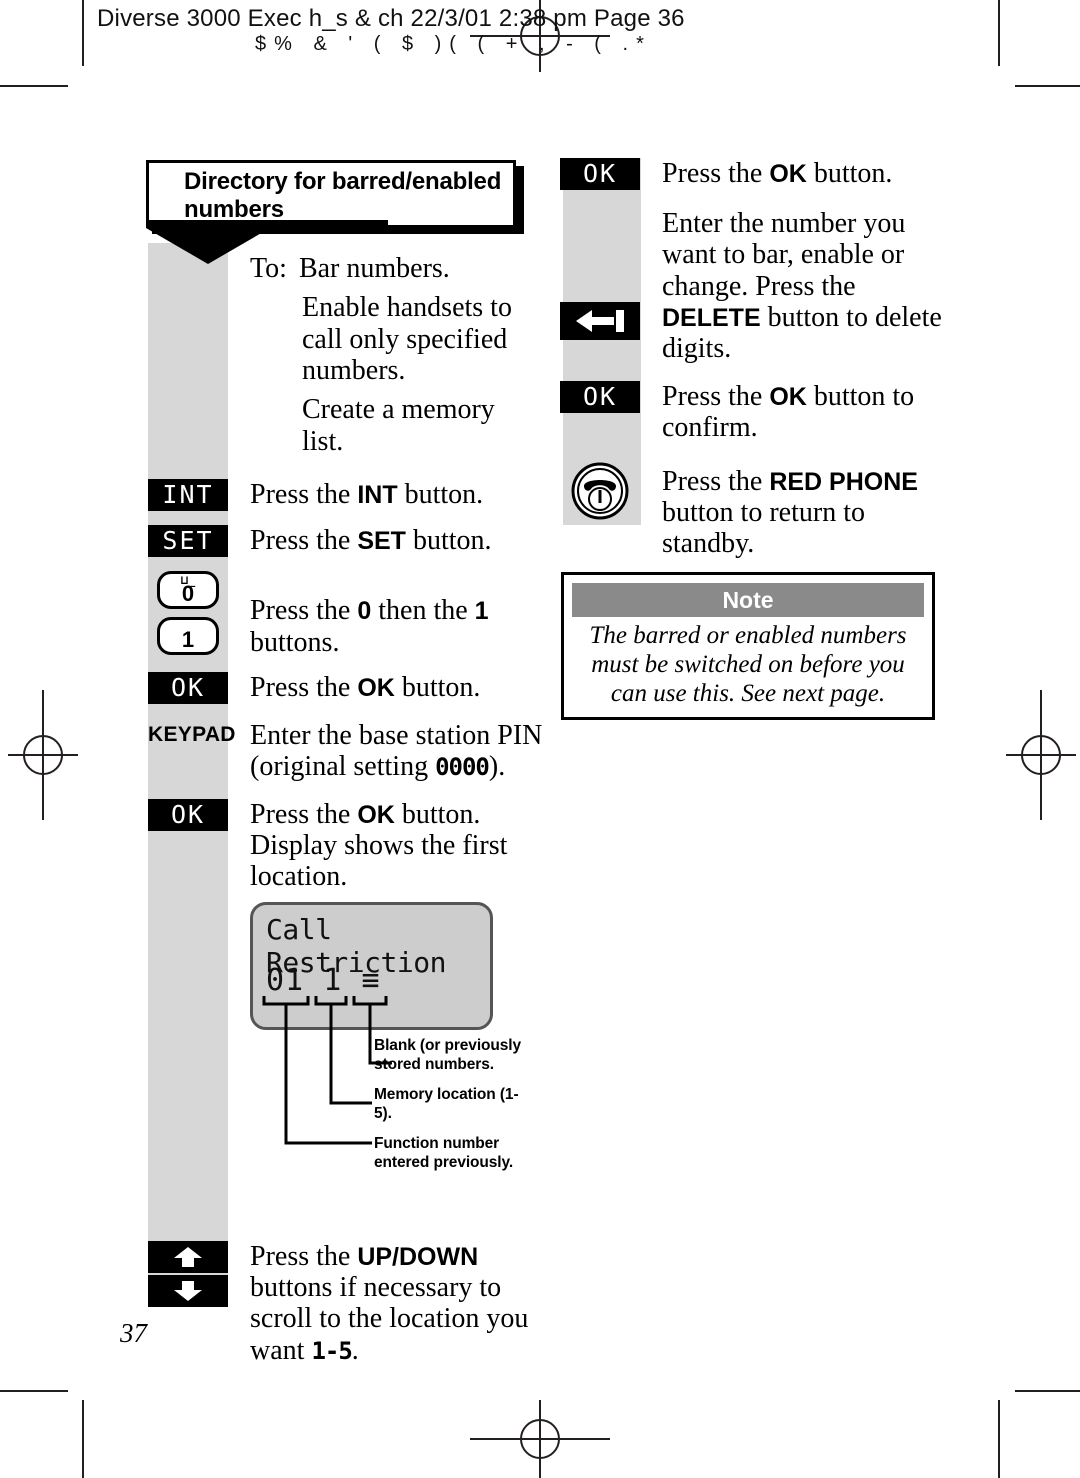 The width and height of the screenshot is (1080, 1478). I want to click on int-key-icon: INT, so click(188, 495).